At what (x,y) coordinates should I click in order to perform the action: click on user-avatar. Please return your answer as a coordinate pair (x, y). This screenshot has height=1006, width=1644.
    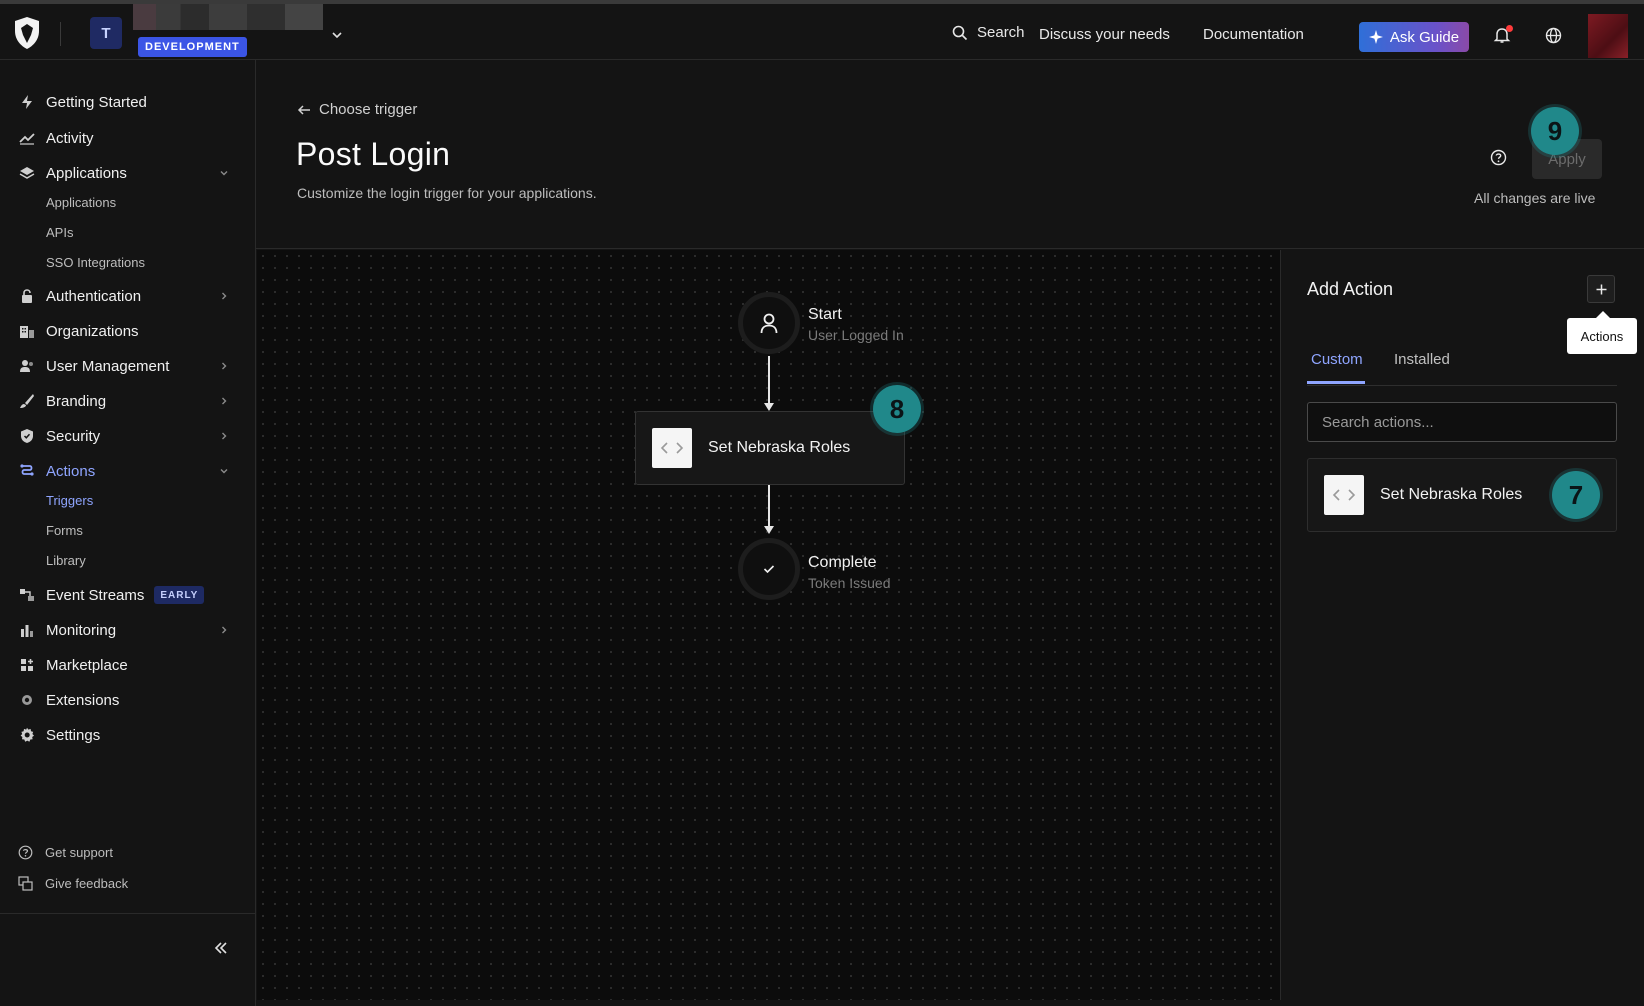
    Looking at the image, I should click on (1608, 36).